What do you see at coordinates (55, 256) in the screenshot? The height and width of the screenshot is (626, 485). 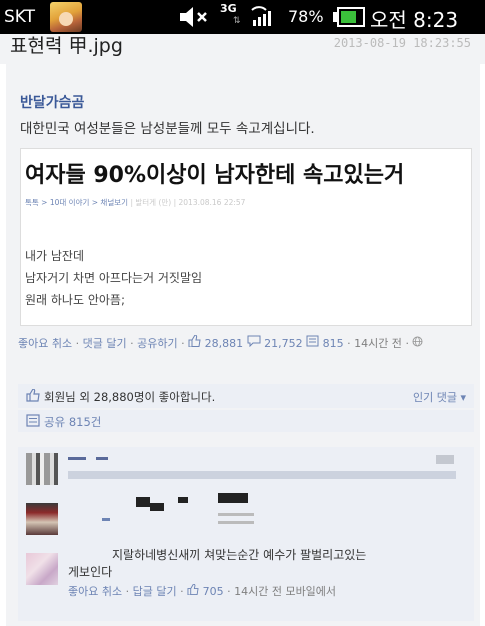 I see `embed-body-line: 내가 남잔데` at bounding box center [55, 256].